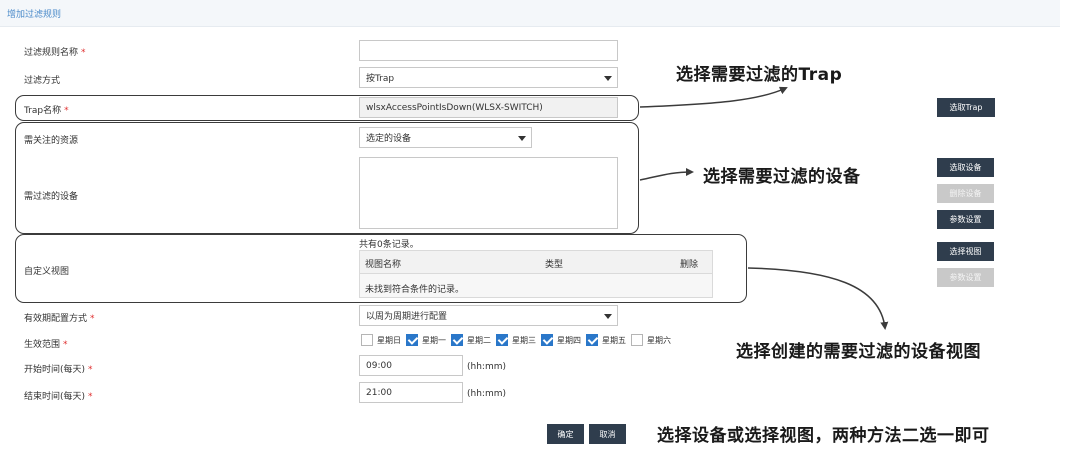 The width and height of the screenshot is (1080, 459). What do you see at coordinates (713, 97) in the screenshot?
I see `arrow-to-trap-label` at bounding box center [713, 97].